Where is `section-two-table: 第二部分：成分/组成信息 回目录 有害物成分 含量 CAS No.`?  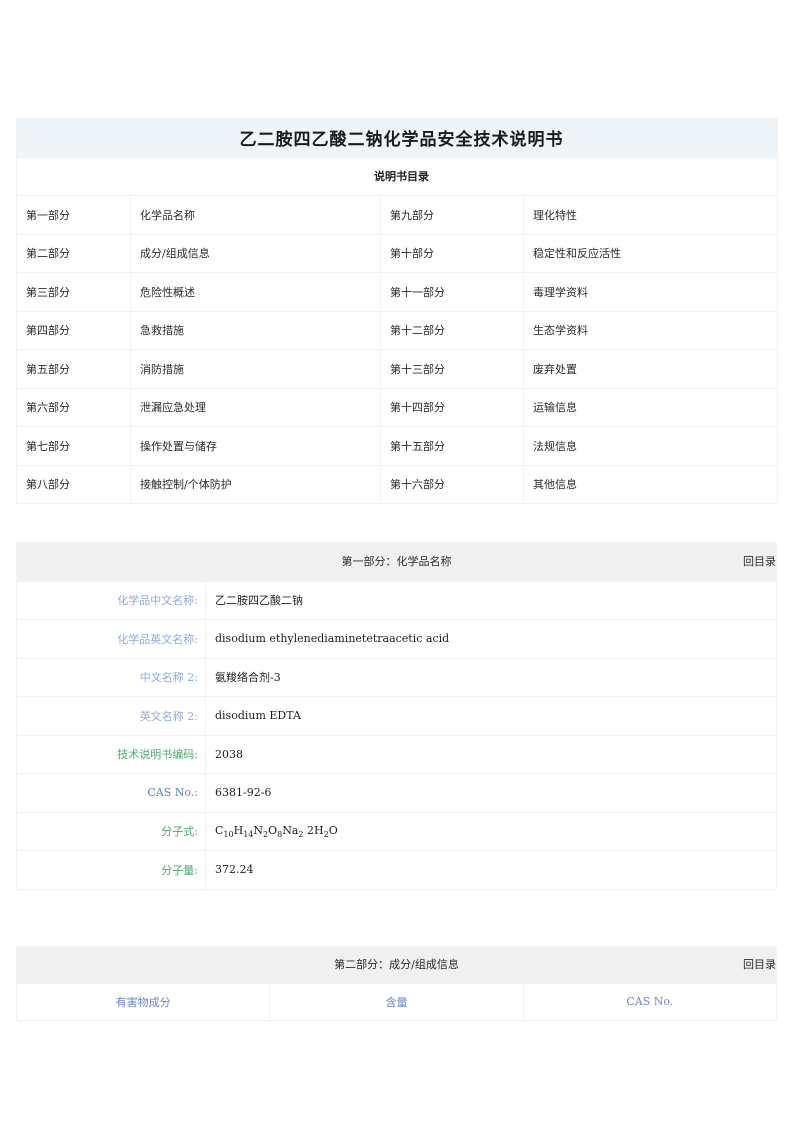
section-two-table: 第二部分：成分/组成信息 回目录 有害物成分 含量 CAS No. is located at coordinates (396, 983).